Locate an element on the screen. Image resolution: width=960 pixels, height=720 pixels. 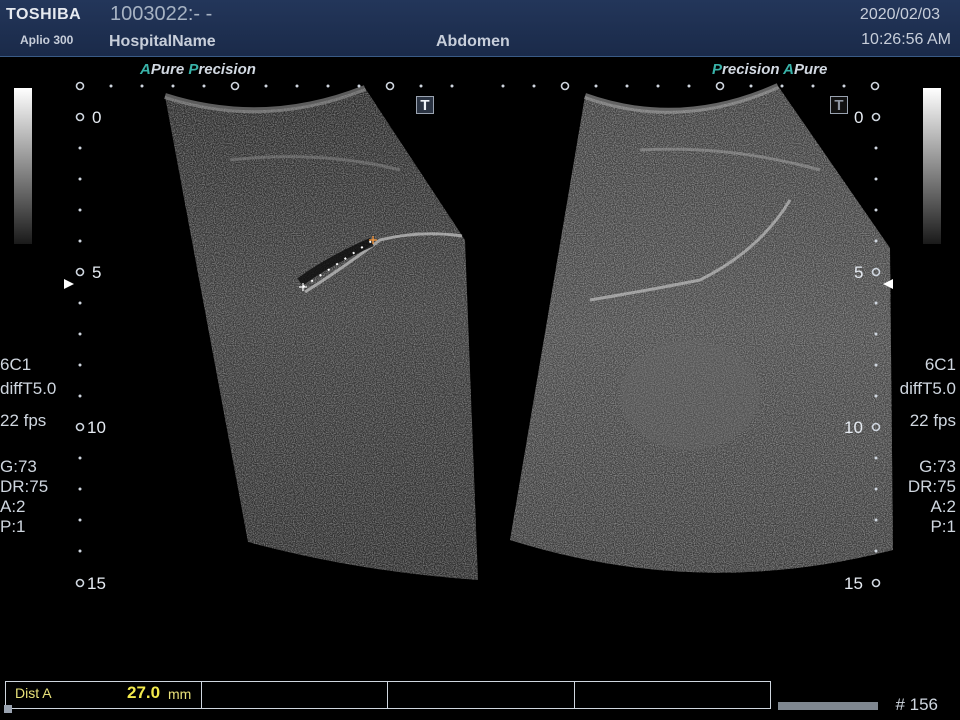
device-model: Aplio 300 is located at coordinates (47, 40).